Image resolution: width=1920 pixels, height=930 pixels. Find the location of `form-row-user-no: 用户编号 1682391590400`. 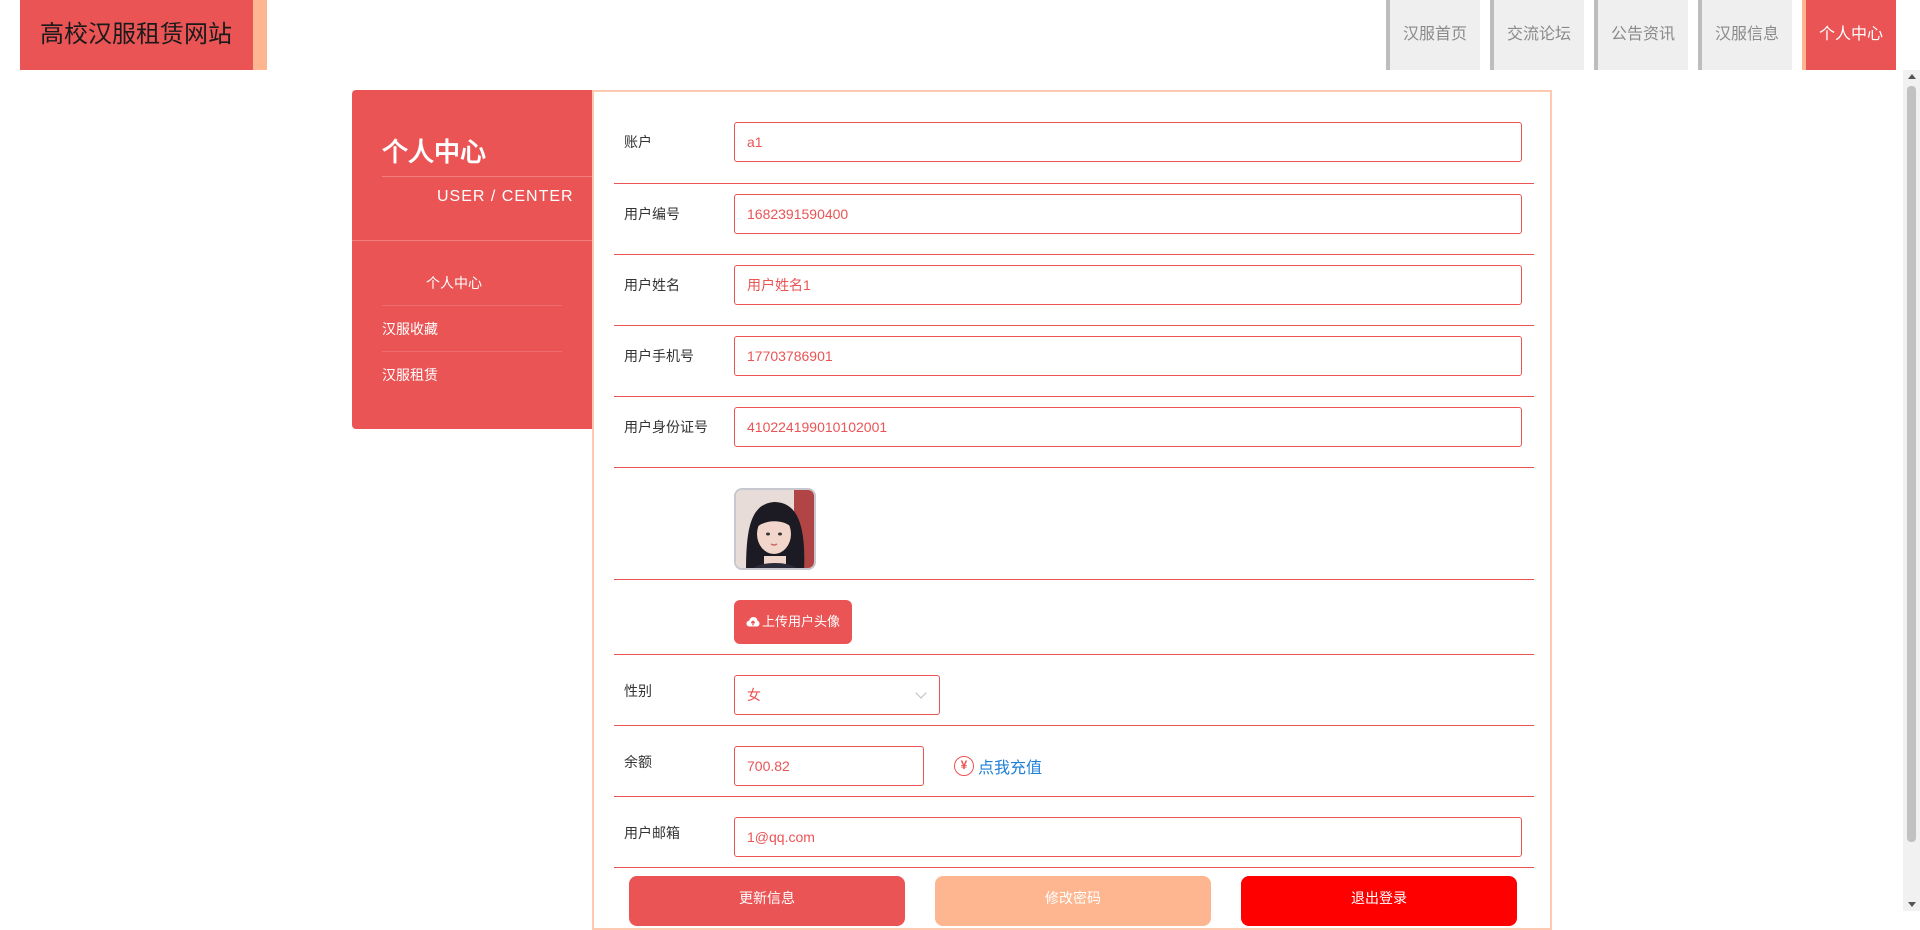

form-row-user-no: 用户编号 1682391590400 is located at coordinates (1074, 219).